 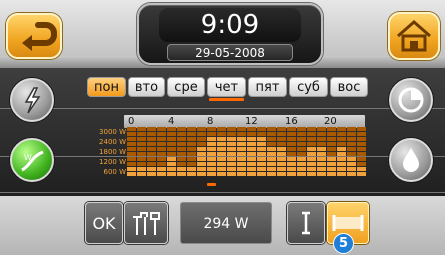 What do you see at coordinates (34, 36) in the screenshot?
I see `back-button` at bounding box center [34, 36].